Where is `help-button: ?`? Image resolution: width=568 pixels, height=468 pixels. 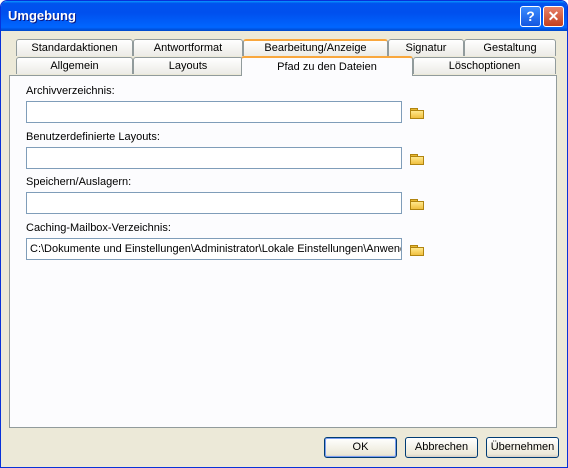
help-button: ? is located at coordinates (530, 16).